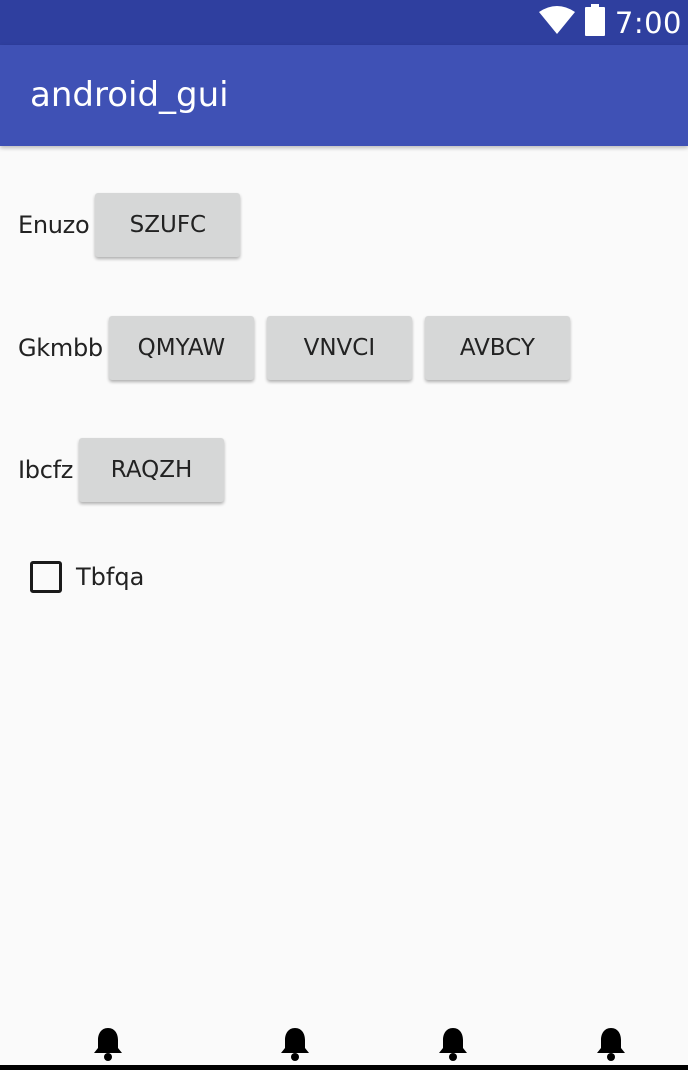 The height and width of the screenshot is (1070, 688). I want to click on row-enuzo: Enuzo SZUFC, so click(135, 225).